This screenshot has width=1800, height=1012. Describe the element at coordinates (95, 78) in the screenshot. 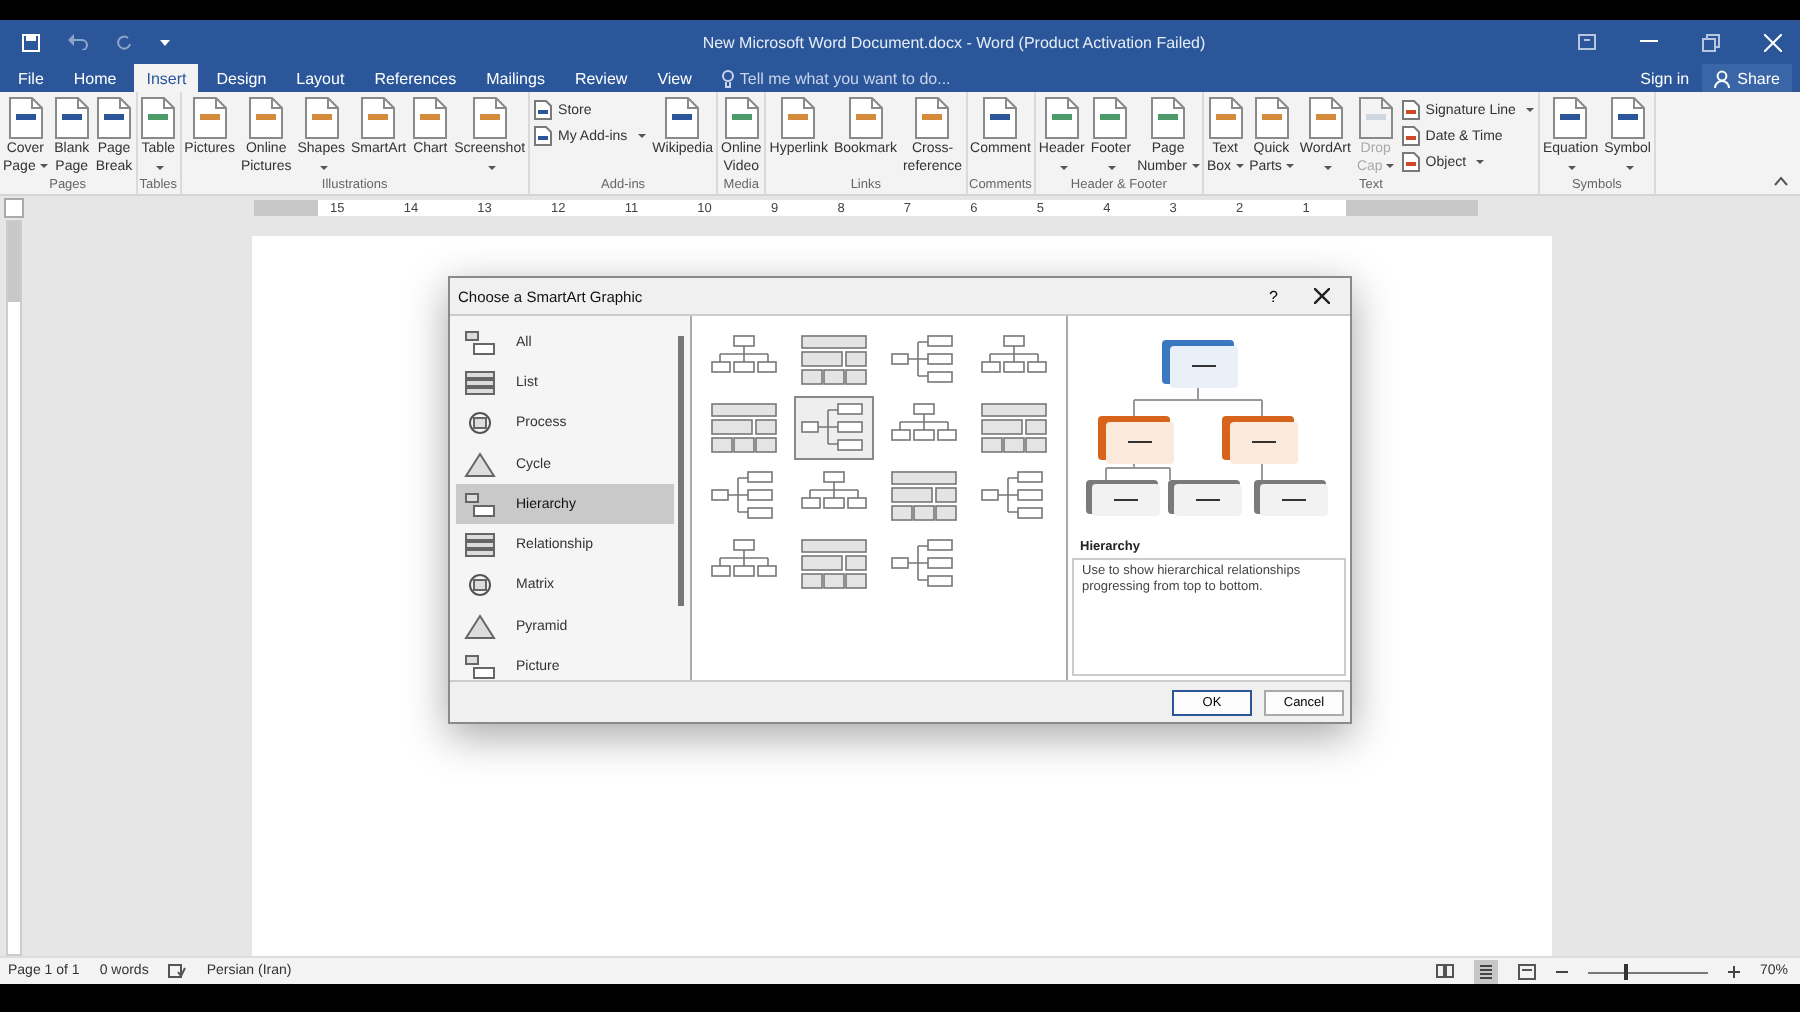

I see `ribbon-tab: Home` at that location.